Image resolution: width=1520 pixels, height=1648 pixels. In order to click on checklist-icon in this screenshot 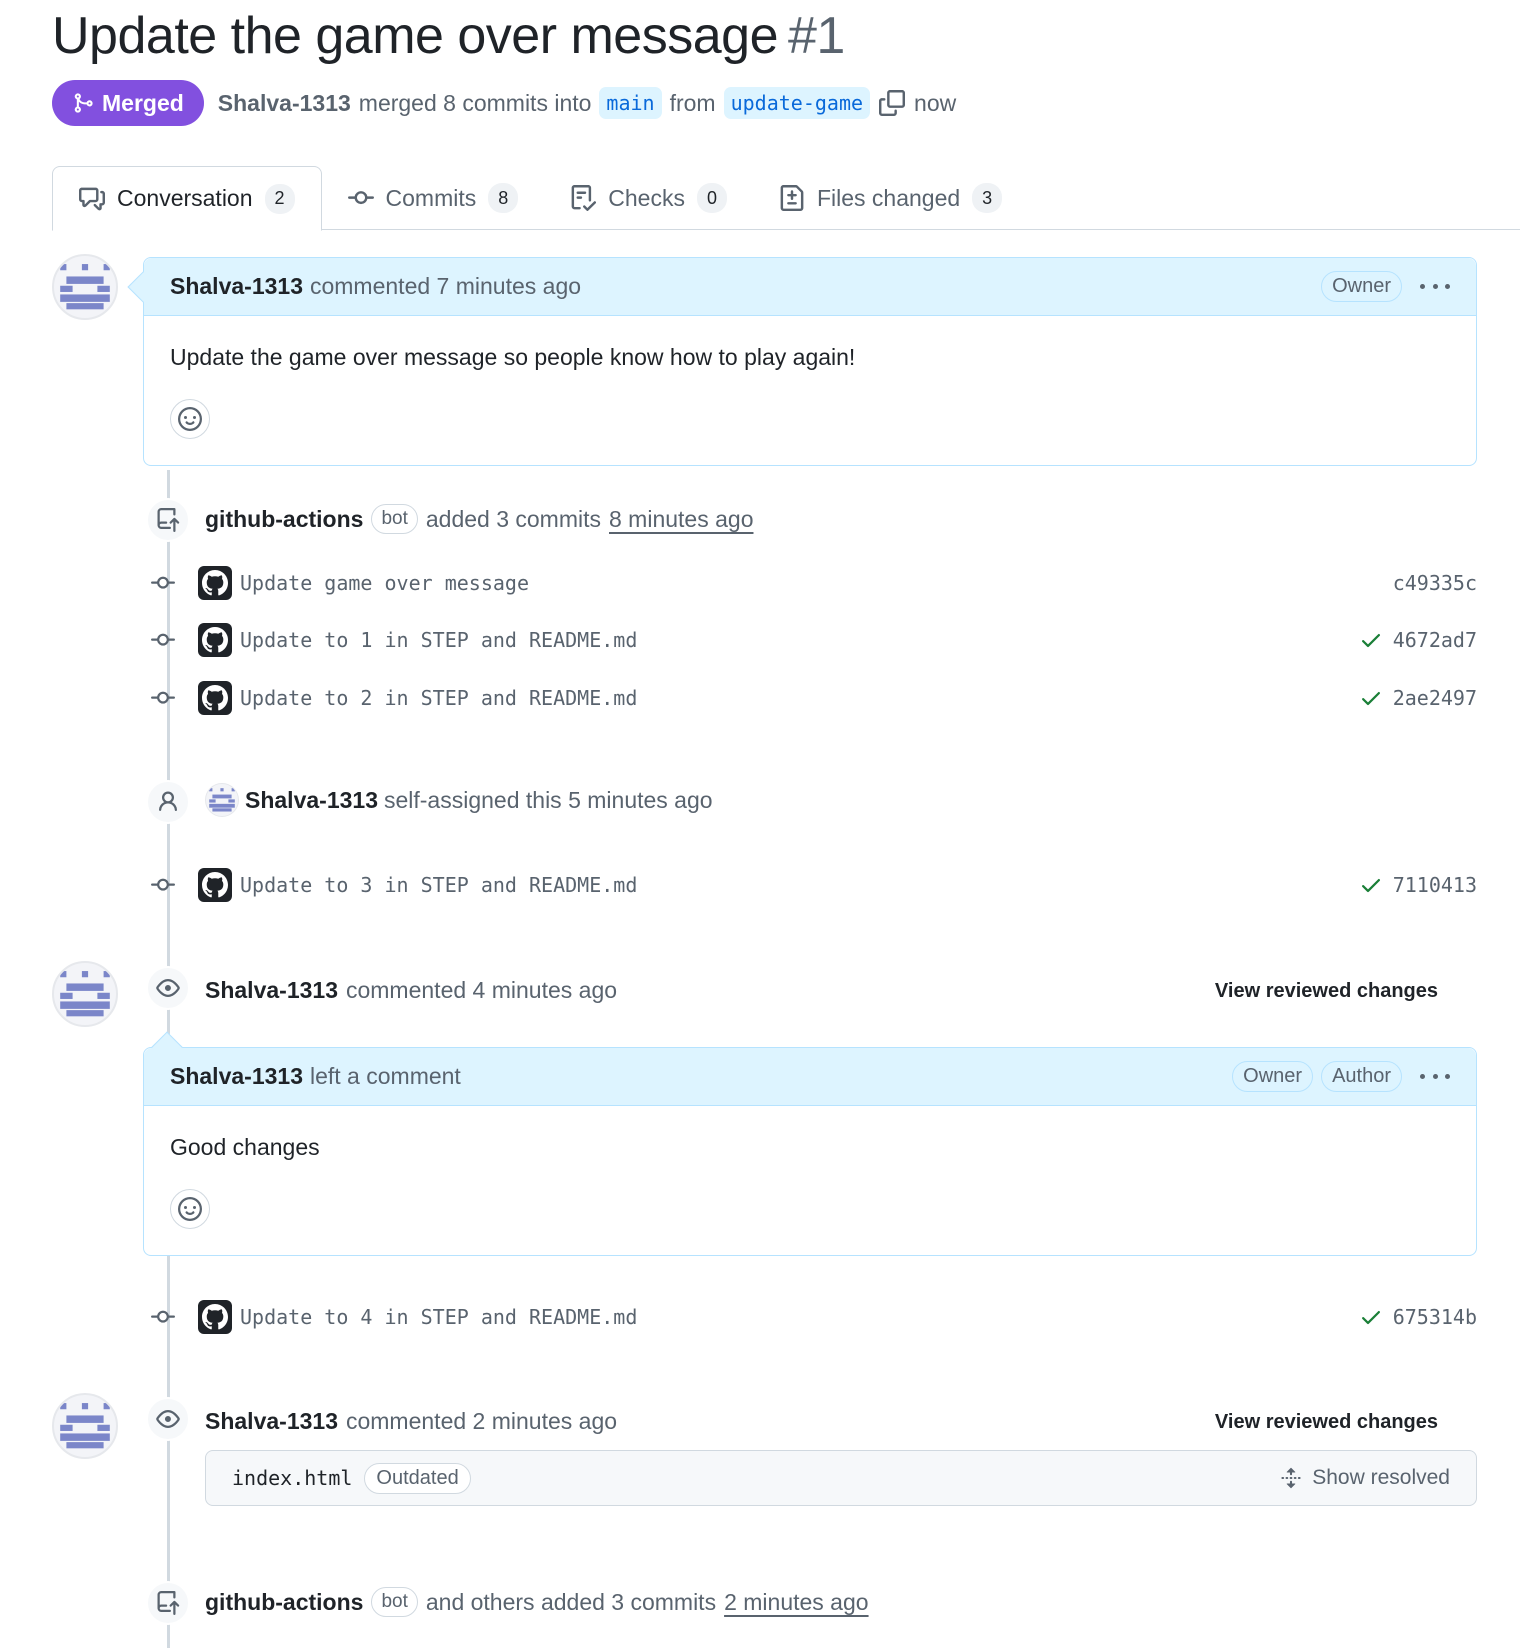, I will do `click(584, 198)`.